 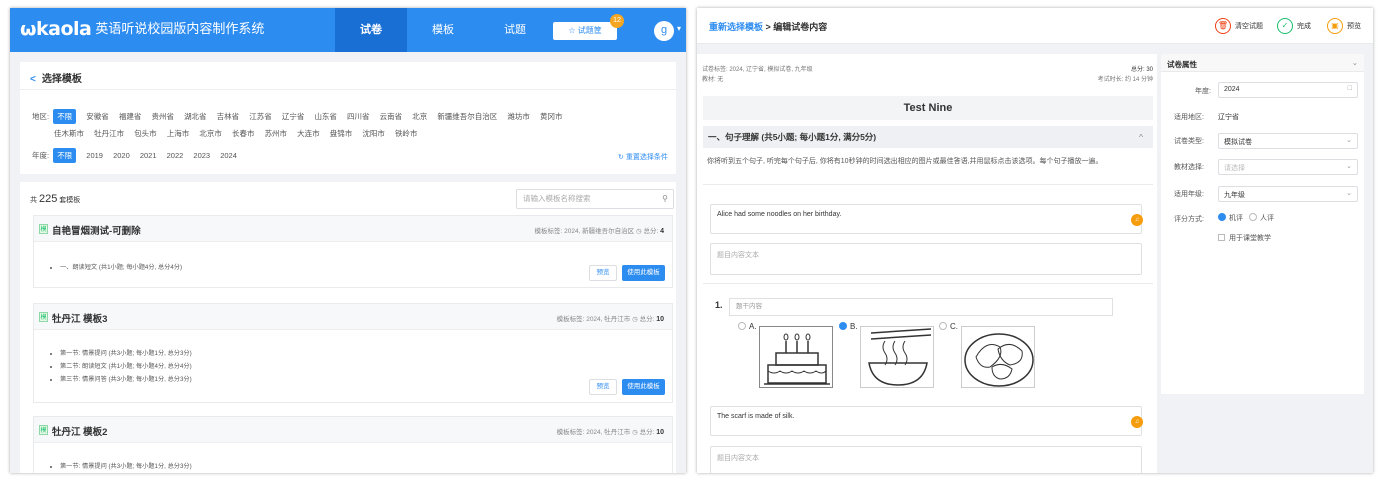 I want to click on year-label: 年度:, so click(x=41, y=155).